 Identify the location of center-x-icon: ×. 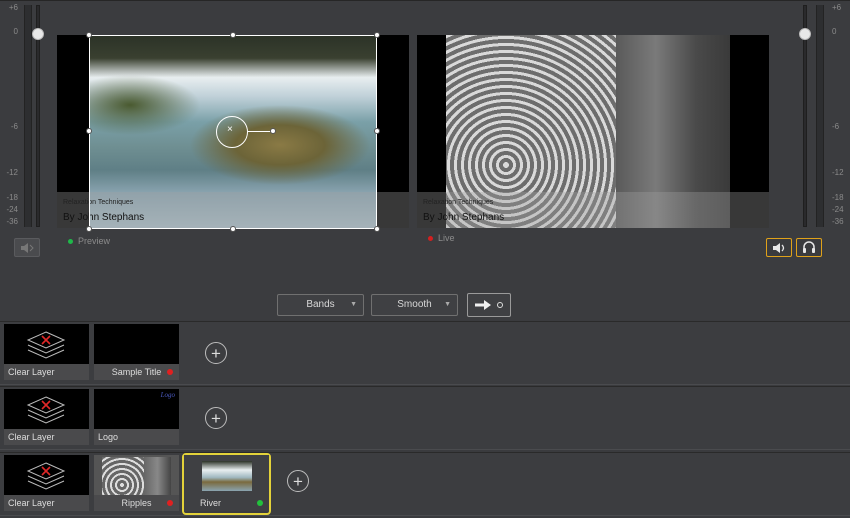
(230, 129).